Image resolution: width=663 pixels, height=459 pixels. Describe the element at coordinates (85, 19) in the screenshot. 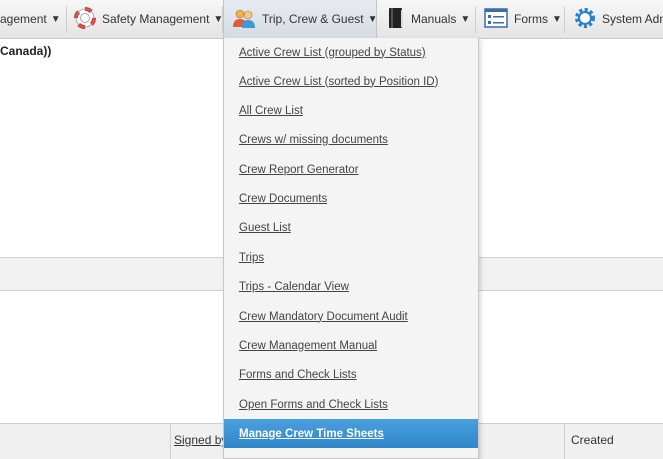

I see `lifebuoy-icon` at that location.